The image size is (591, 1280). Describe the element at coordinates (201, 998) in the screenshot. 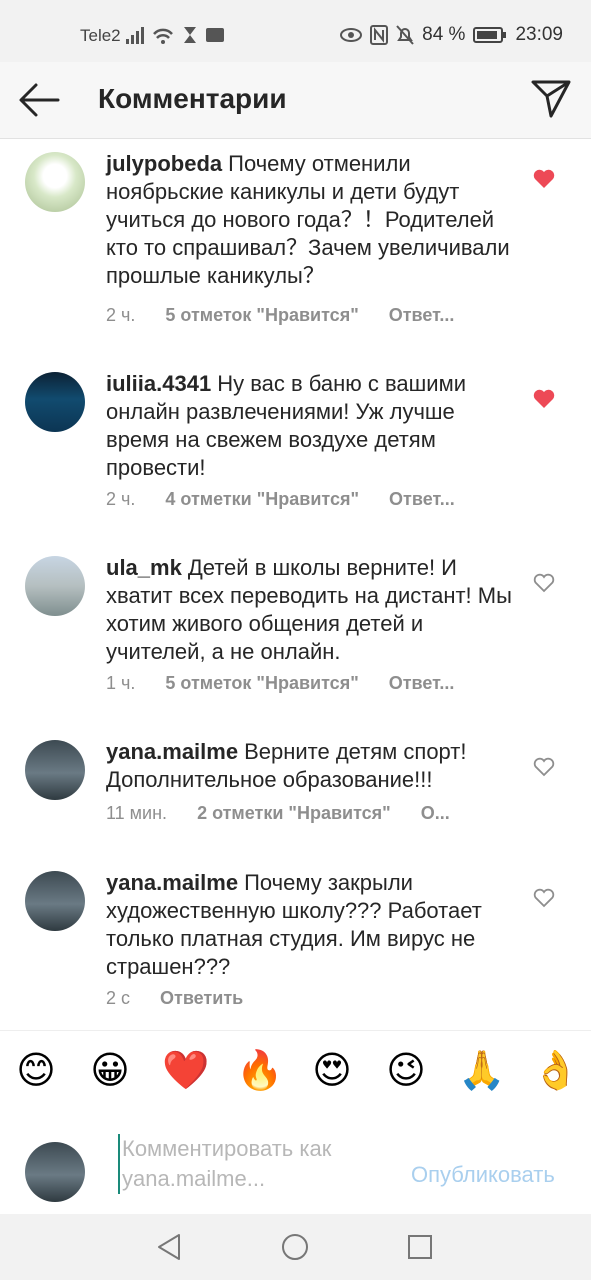

I see `reply-link: Ответить` at that location.